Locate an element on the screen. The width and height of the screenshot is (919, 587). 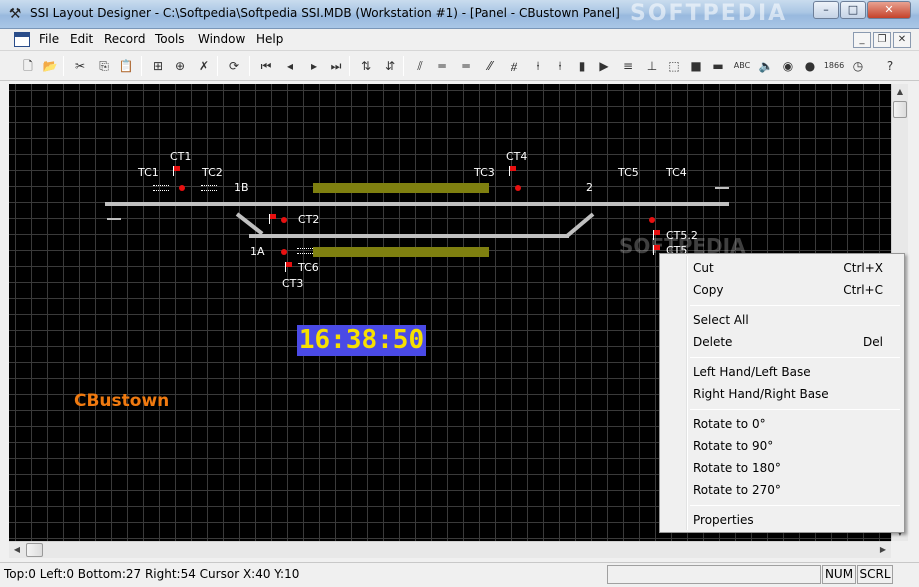
sort-descending-icon: ⇵ is located at coordinates (390, 66).